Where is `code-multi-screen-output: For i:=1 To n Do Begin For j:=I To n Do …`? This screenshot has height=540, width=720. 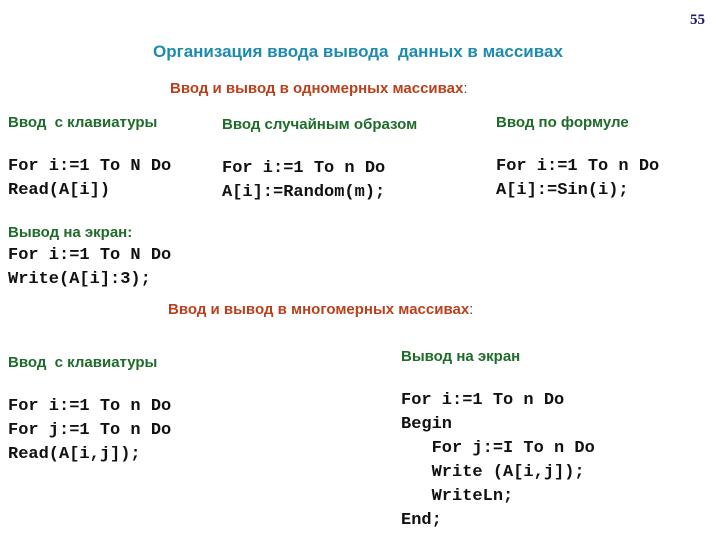 code-multi-screen-output: For i:=1 To n Do Begin For j:=I To n Do … is located at coordinates (498, 460).